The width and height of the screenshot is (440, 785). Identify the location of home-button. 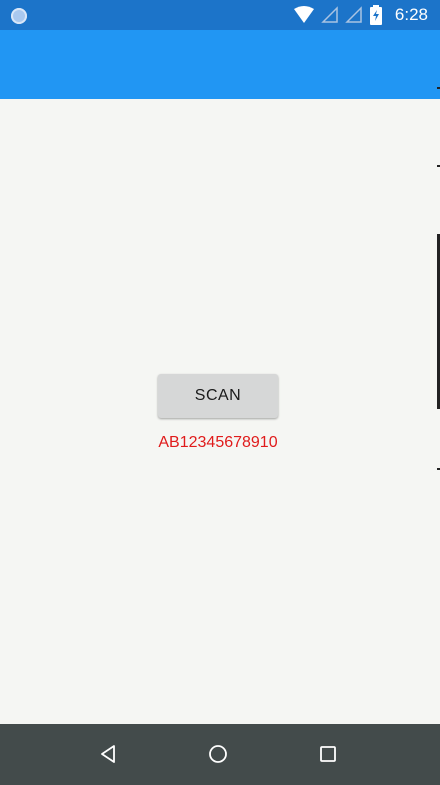
(218, 754).